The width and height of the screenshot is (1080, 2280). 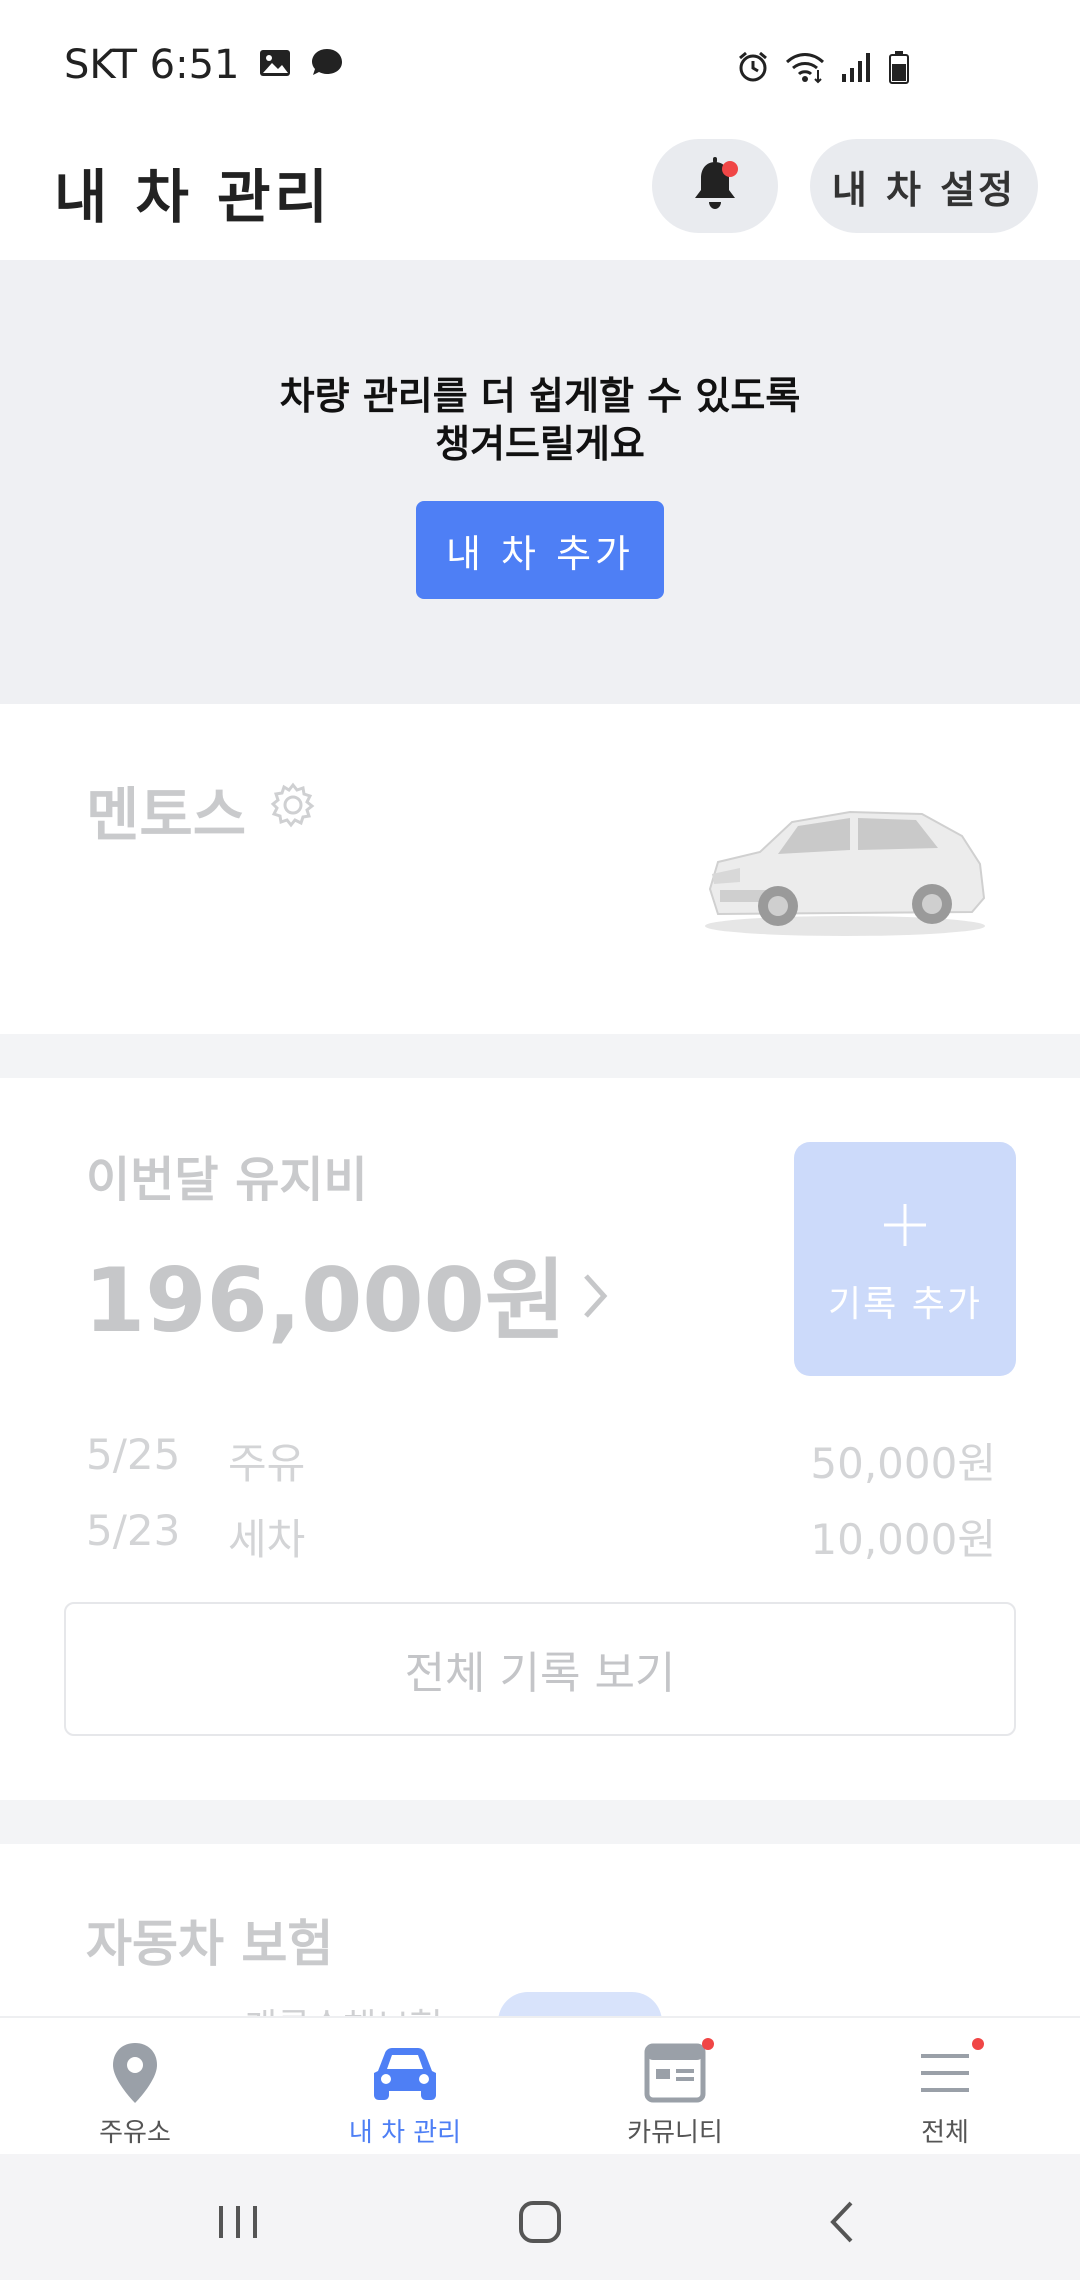 What do you see at coordinates (327, 65) in the screenshot?
I see `chat-bubble-icon` at bounding box center [327, 65].